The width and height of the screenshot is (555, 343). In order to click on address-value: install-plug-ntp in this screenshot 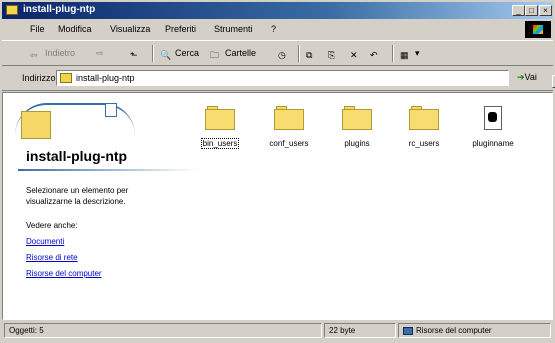, I will do `click(105, 78)`.